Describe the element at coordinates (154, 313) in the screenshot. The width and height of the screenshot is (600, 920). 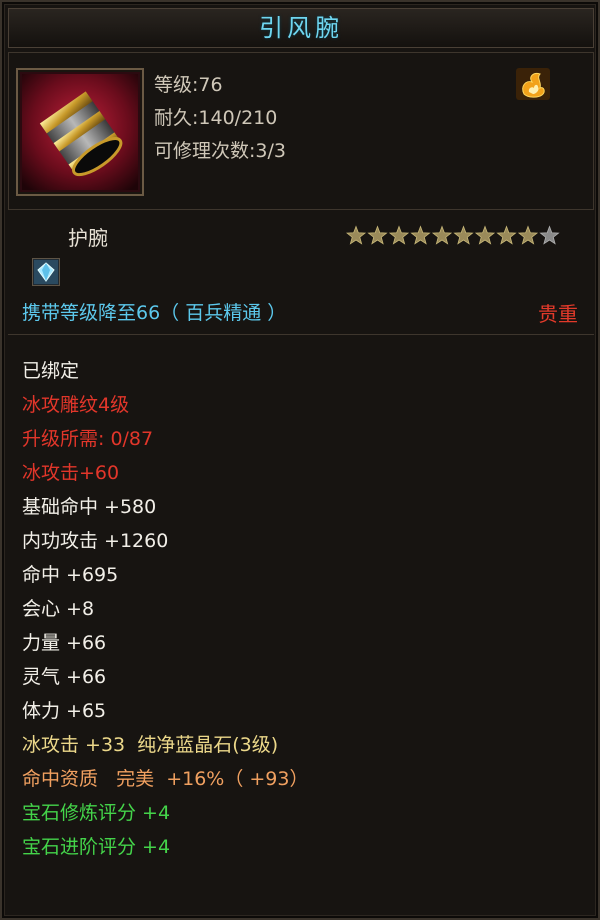
I see `carry-level-reduction: 携带等级降至66（ 百兵精通 ）` at that location.